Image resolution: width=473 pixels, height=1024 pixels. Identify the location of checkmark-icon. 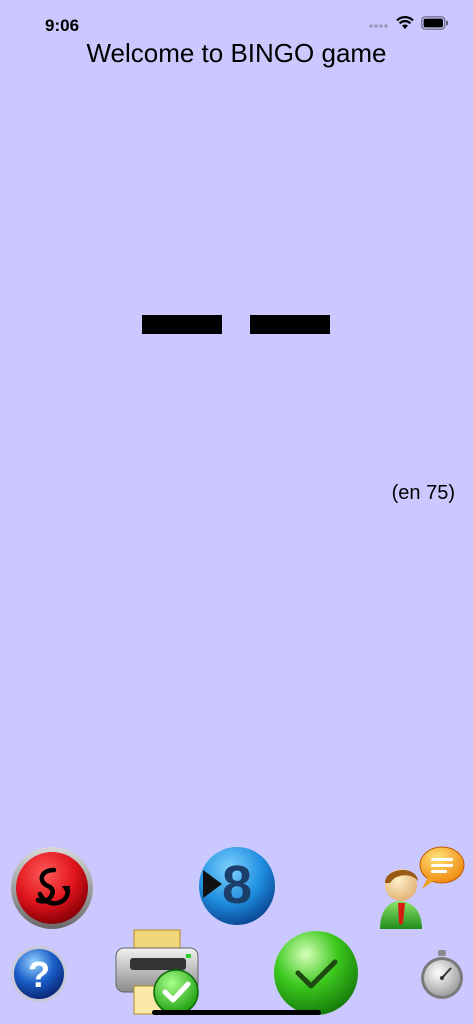
(316, 973).